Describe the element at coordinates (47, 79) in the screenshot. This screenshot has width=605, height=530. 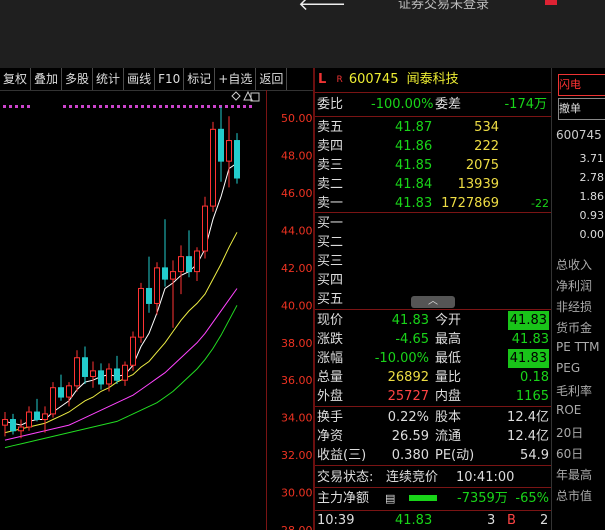
I see `toolbar-button: 叠加` at that location.